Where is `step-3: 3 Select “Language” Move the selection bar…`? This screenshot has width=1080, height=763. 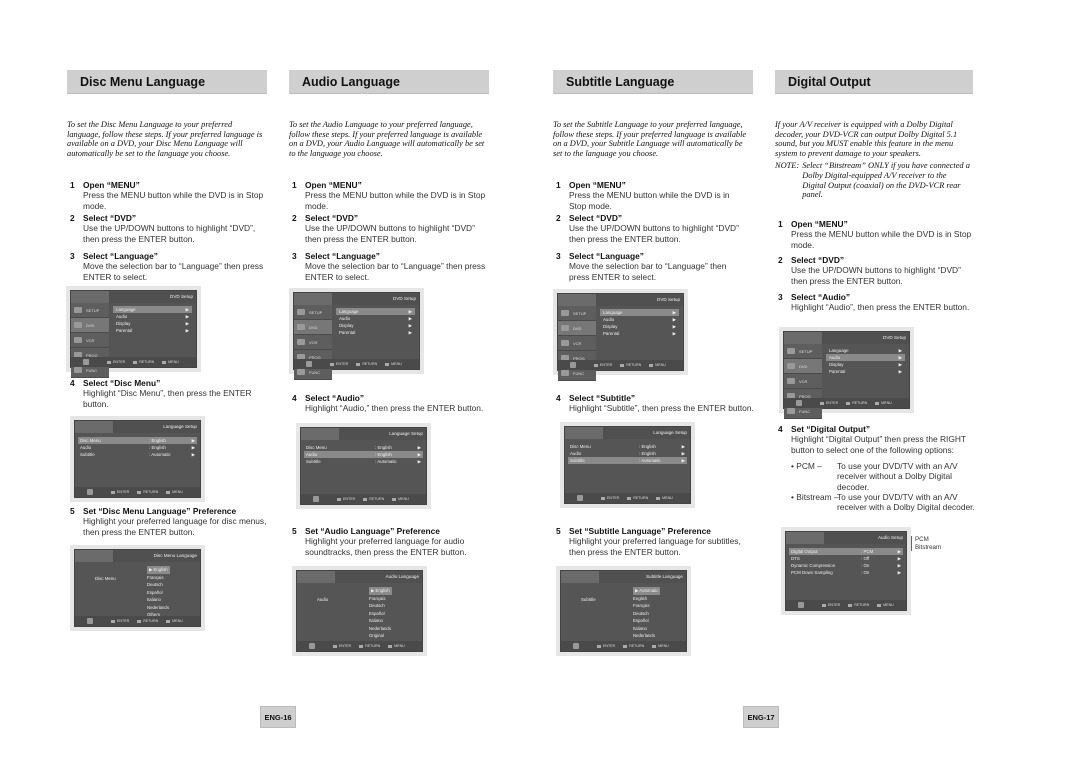
step-3: 3 Select “Language” Move the selection bar… is located at coordinates (170, 266).